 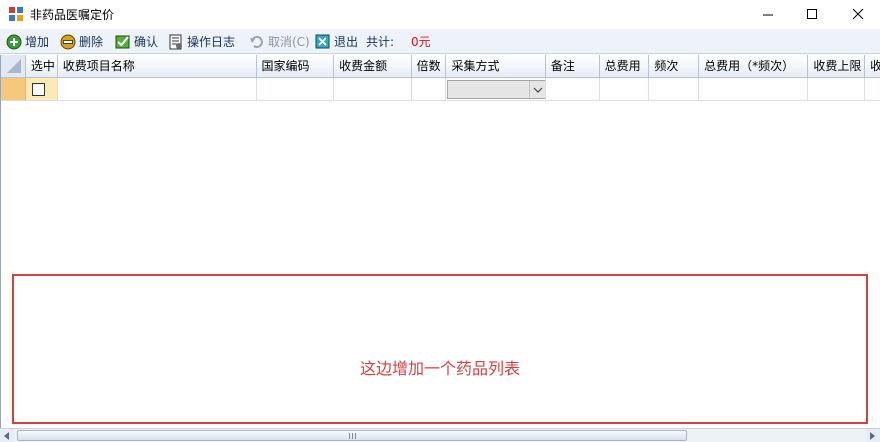 What do you see at coordinates (872, 66) in the screenshot?
I see `column-header-truncated: 收` at bounding box center [872, 66].